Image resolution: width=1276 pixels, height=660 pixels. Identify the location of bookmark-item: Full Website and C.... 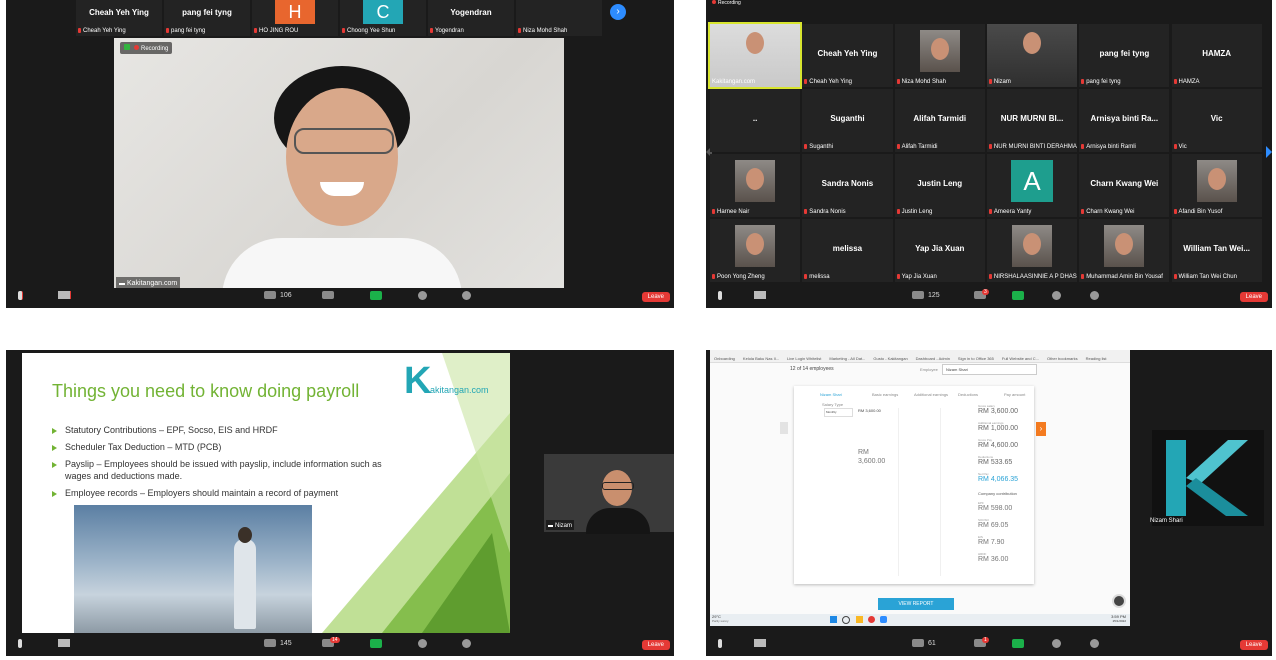
(1020, 357).